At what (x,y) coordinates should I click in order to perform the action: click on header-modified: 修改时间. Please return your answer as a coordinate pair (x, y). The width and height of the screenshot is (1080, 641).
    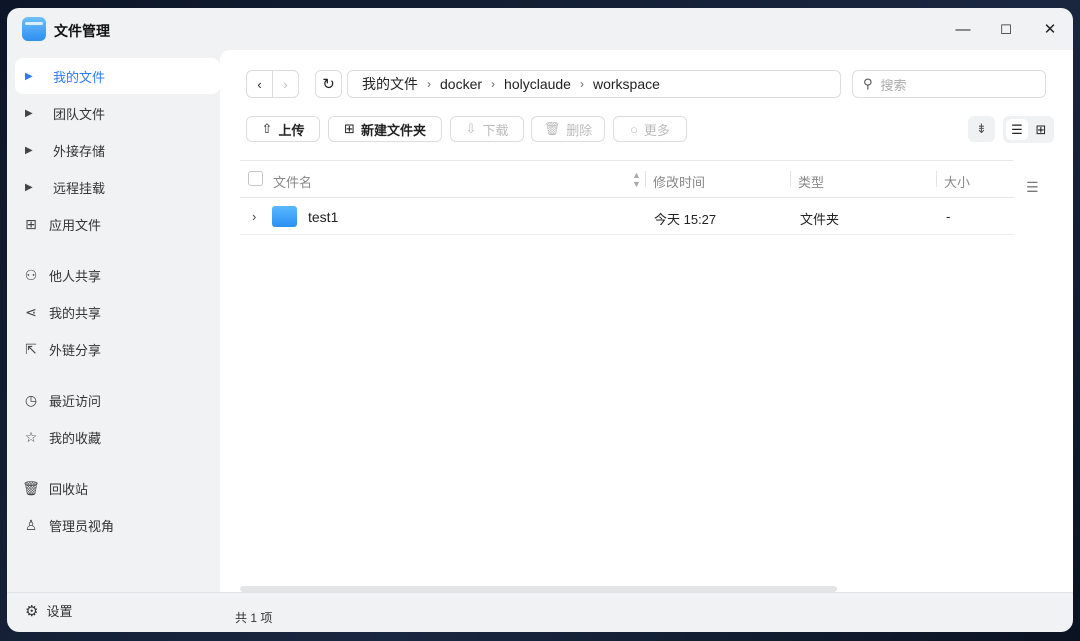
    Looking at the image, I should click on (679, 181).